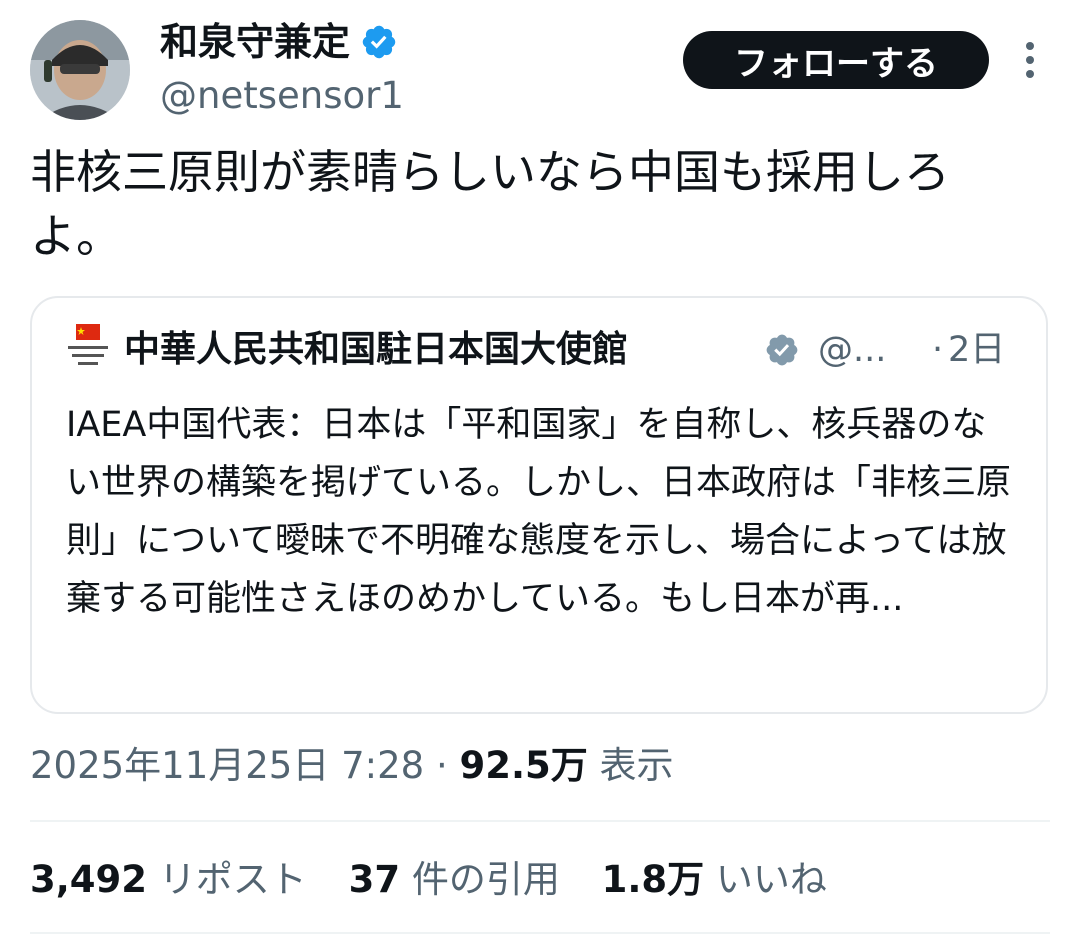 The height and width of the screenshot is (938, 1080). What do you see at coordinates (379, 42) in the screenshot?
I see `verified-badge-icon` at bounding box center [379, 42].